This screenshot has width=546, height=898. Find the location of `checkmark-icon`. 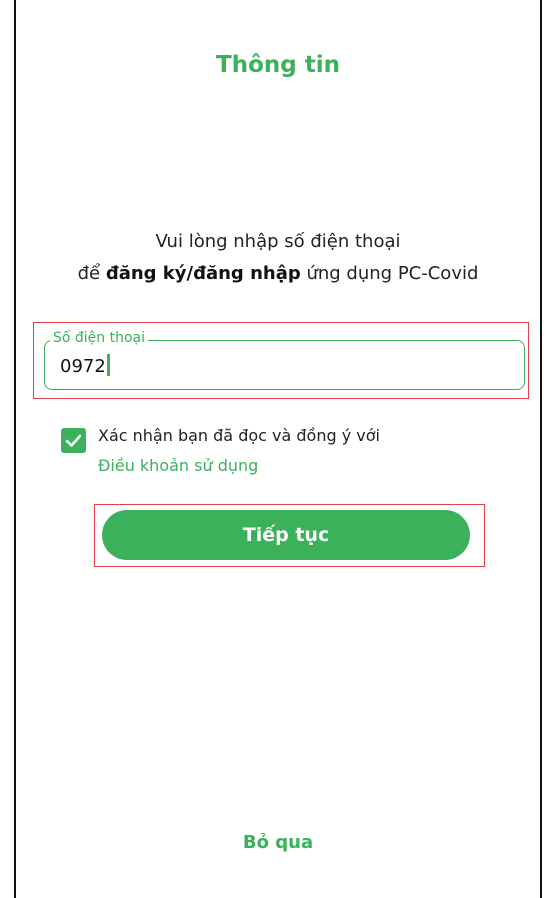

checkmark-icon is located at coordinates (73, 440).